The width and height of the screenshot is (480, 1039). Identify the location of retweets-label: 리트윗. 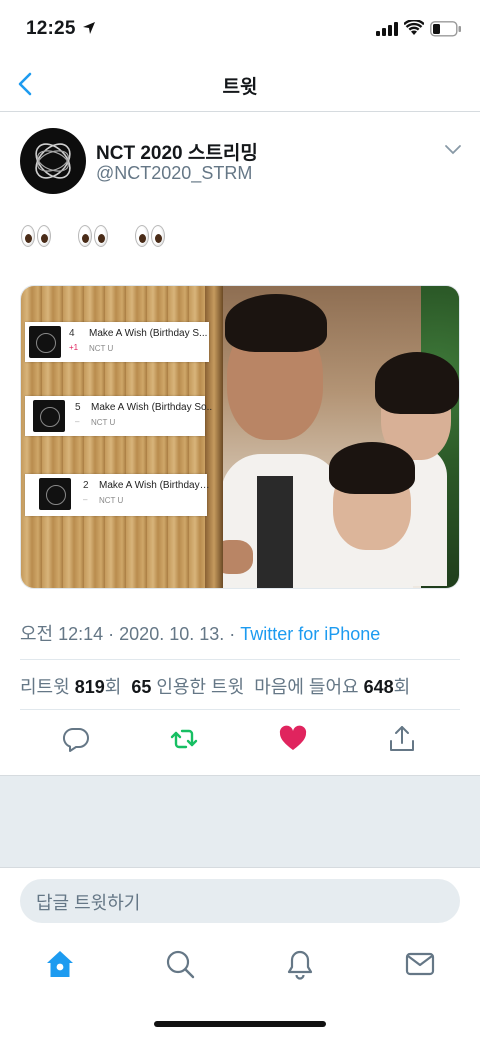
(45, 687).